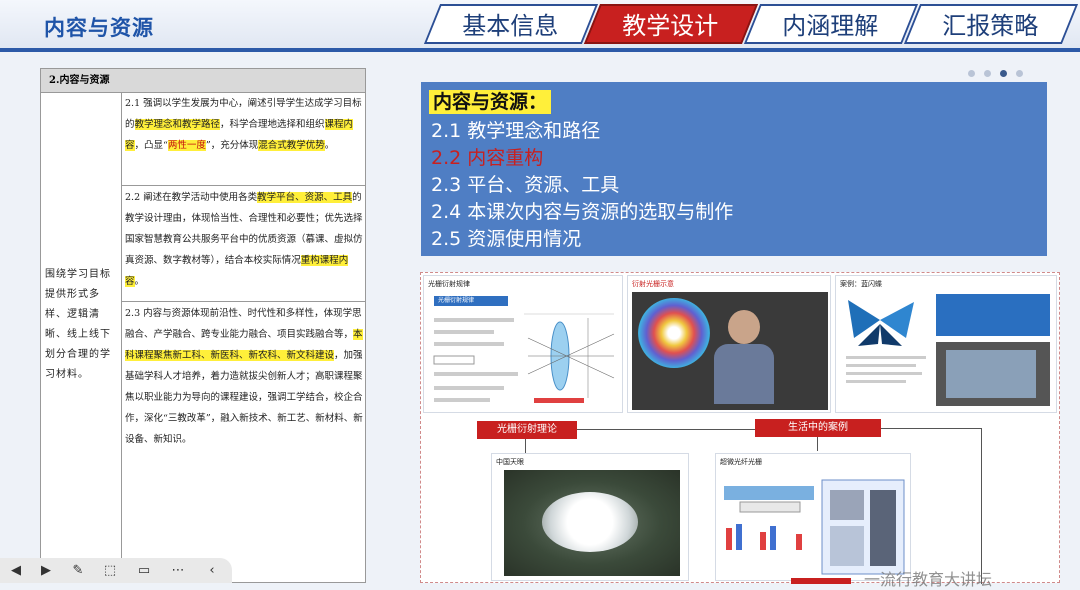 Image resolution: width=1080 pixels, height=590 pixels. I want to click on card-title: 衍射光栅示意, so click(653, 284).